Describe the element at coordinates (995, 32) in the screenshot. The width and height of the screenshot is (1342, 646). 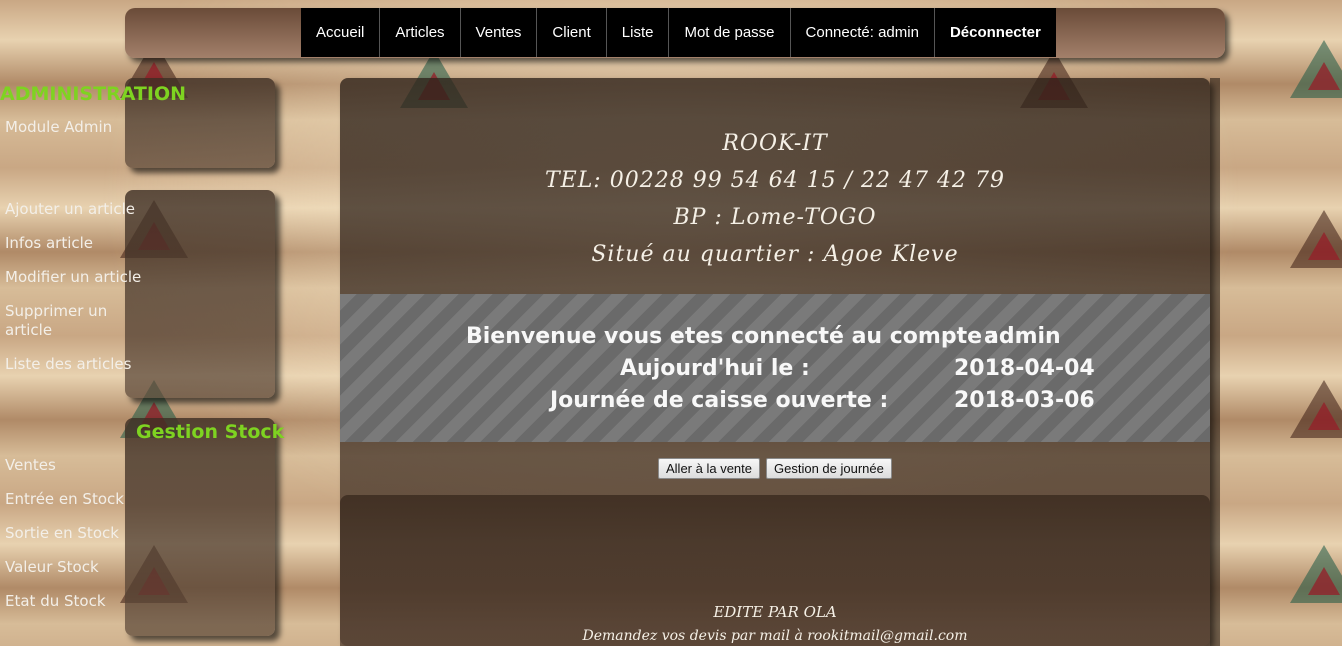
I see `nav-logout: Déconnecter` at that location.